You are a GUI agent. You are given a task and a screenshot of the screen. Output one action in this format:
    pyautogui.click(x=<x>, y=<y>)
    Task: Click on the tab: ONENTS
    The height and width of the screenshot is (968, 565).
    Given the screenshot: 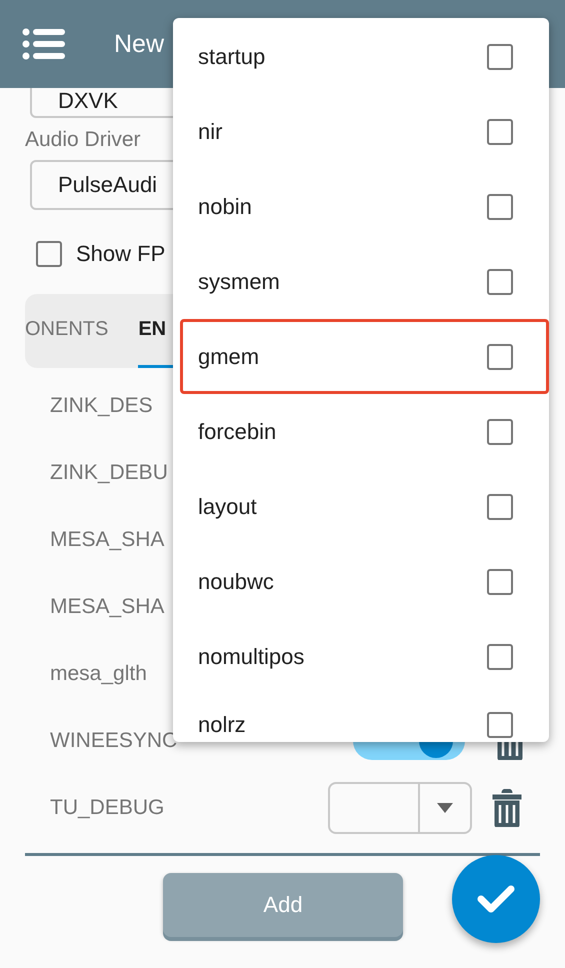 What is the action you would take?
    pyautogui.click(x=66, y=331)
    